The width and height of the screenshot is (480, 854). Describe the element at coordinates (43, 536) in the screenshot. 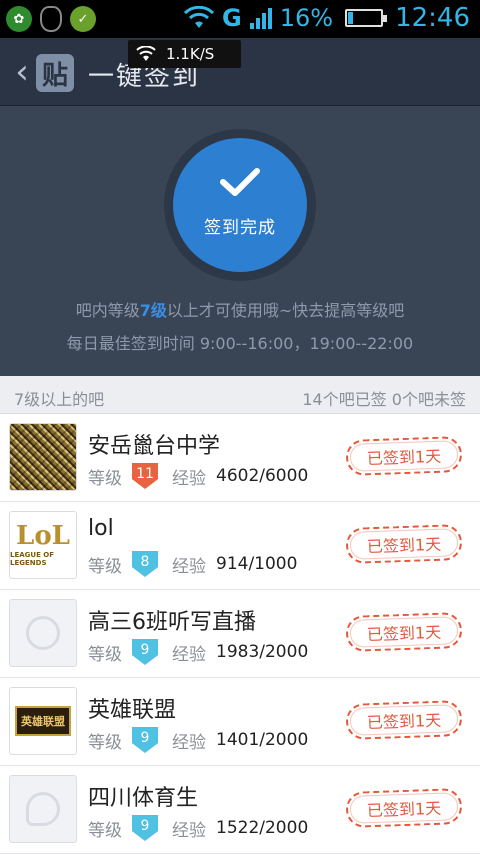

I see `lol-logo-text: LoL` at that location.